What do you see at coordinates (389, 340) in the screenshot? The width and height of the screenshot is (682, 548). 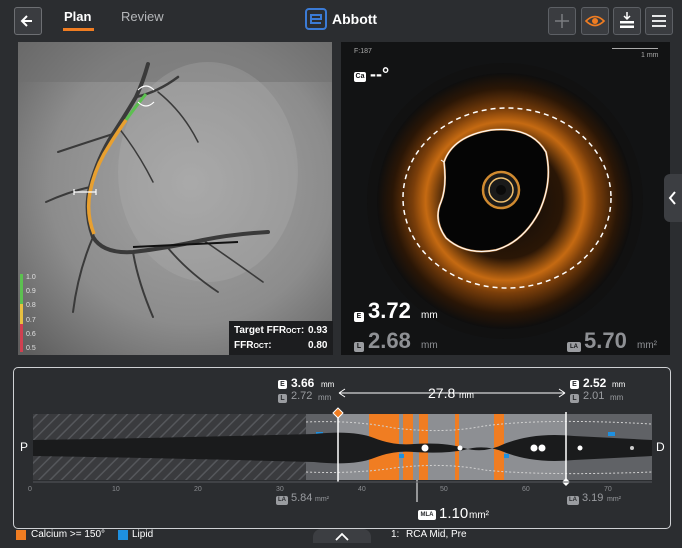 I see `lumen-diameter-value: 2.68` at bounding box center [389, 340].